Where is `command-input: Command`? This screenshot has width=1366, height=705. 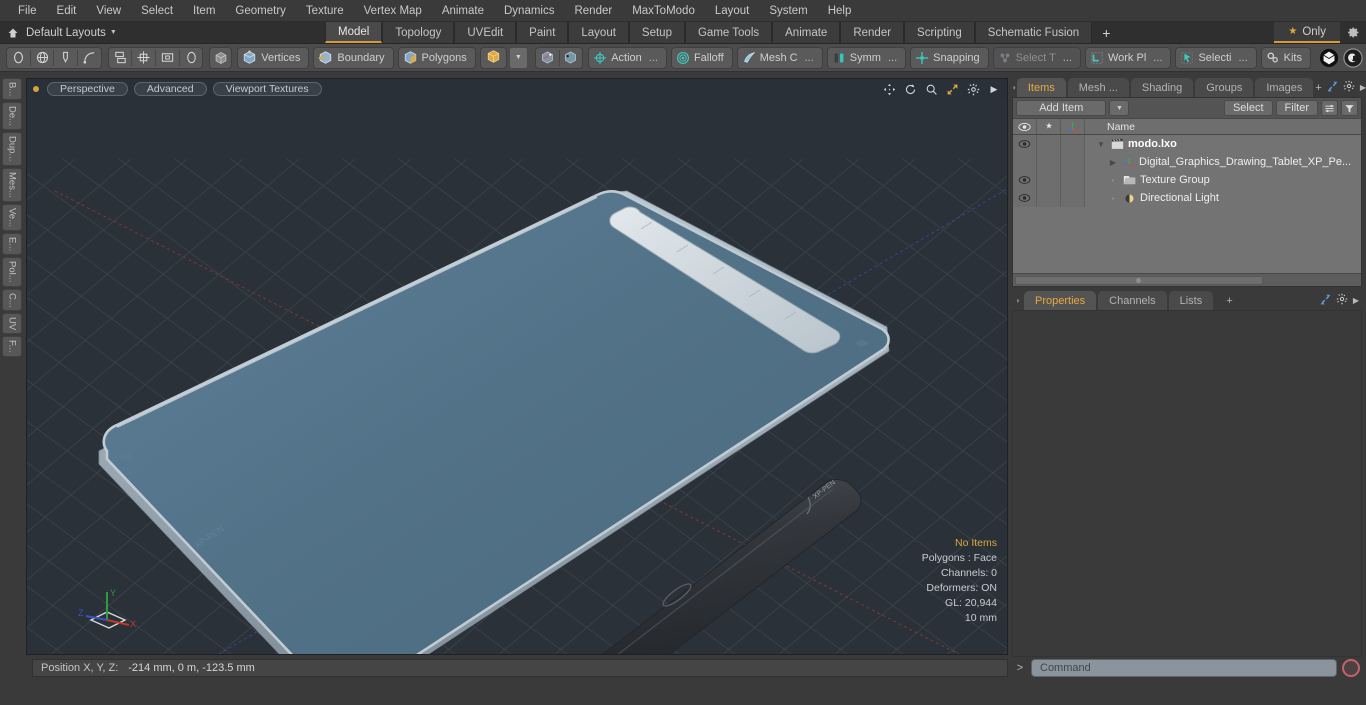
command-input: Command is located at coordinates (1184, 668).